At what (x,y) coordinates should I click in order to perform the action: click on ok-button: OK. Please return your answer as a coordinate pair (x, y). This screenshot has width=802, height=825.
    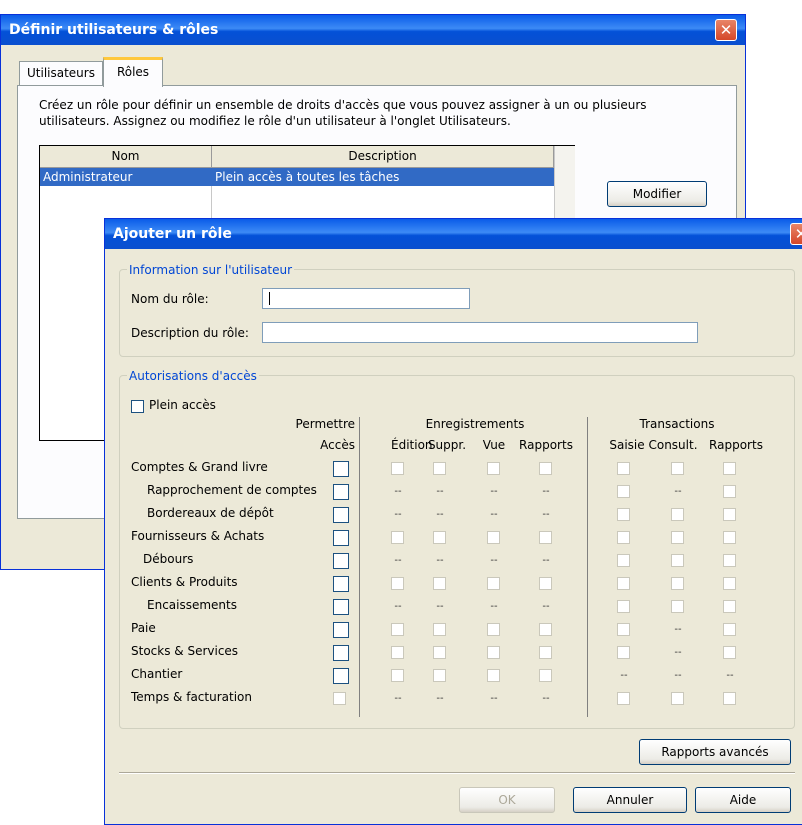
    Looking at the image, I should click on (507, 800).